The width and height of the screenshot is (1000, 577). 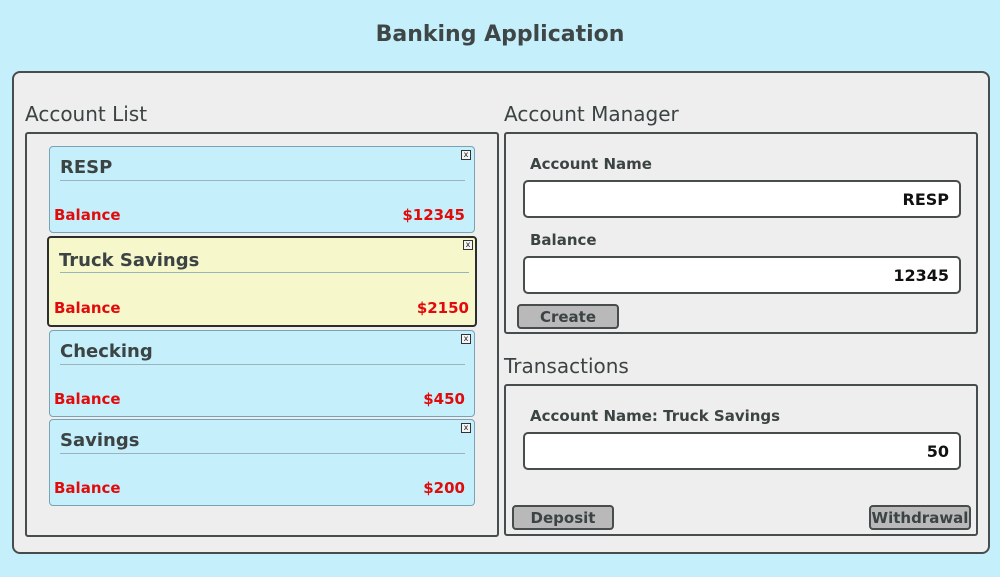 I want to click on account-card-name: Checking, so click(x=106, y=351).